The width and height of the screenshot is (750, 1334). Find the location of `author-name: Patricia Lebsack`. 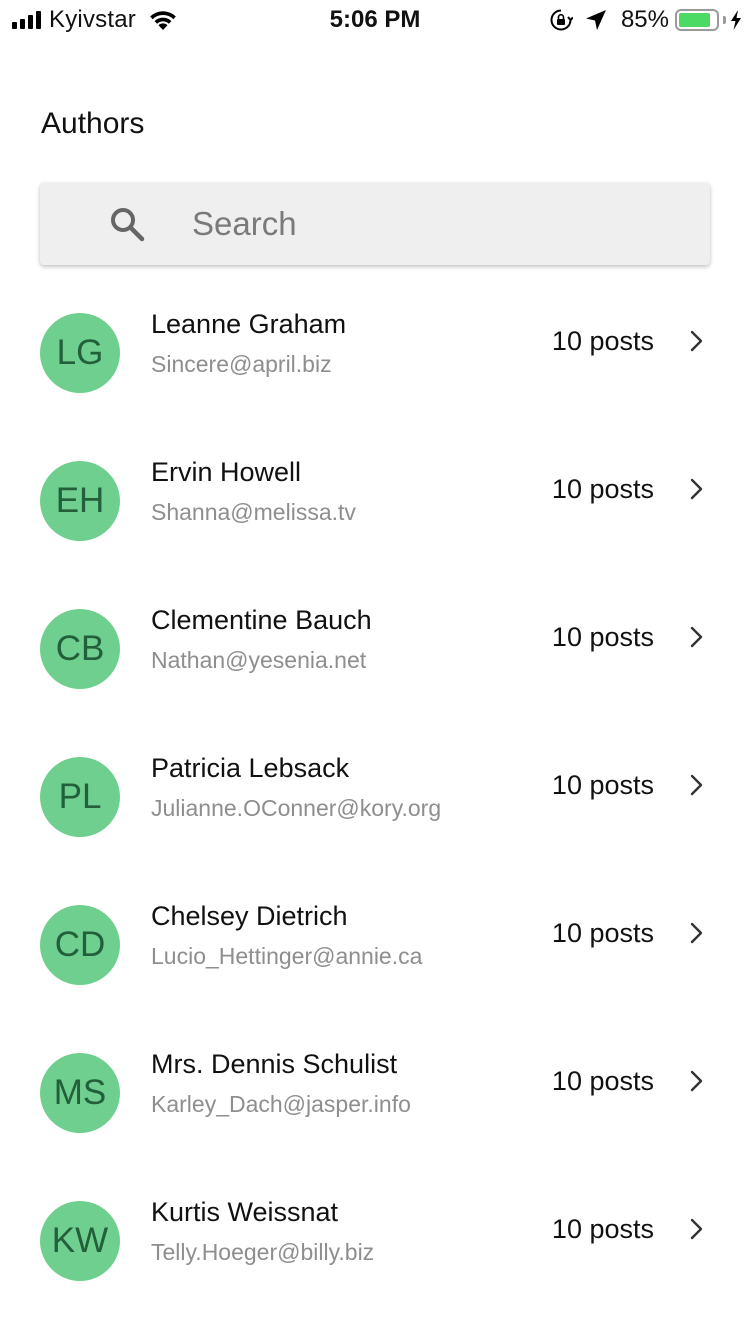

author-name: Patricia Lebsack is located at coordinates (250, 768).